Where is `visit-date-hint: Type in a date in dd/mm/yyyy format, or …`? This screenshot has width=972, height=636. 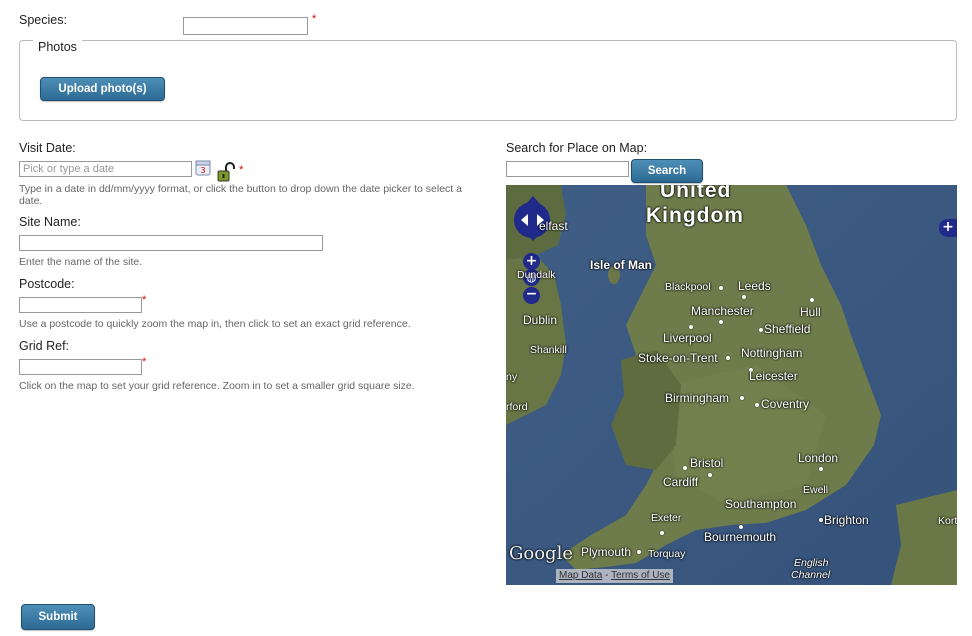
visit-date-hint: Type in a date in dd/mm/yyyy format, or … is located at coordinates (240, 195).